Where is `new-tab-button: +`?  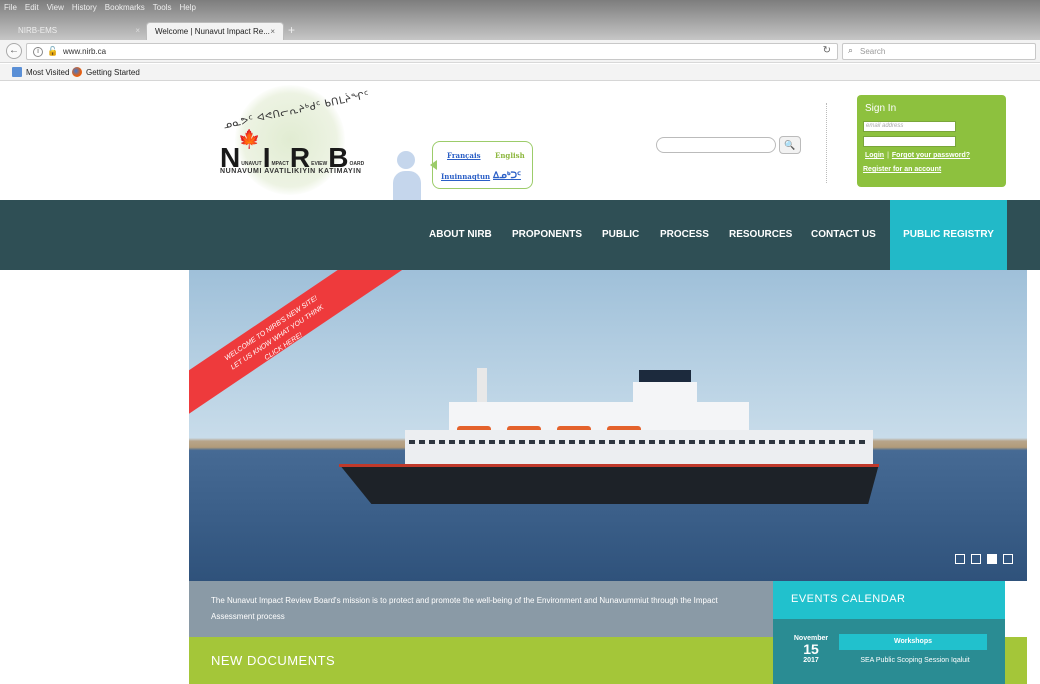 new-tab-button: + is located at coordinates (291, 30).